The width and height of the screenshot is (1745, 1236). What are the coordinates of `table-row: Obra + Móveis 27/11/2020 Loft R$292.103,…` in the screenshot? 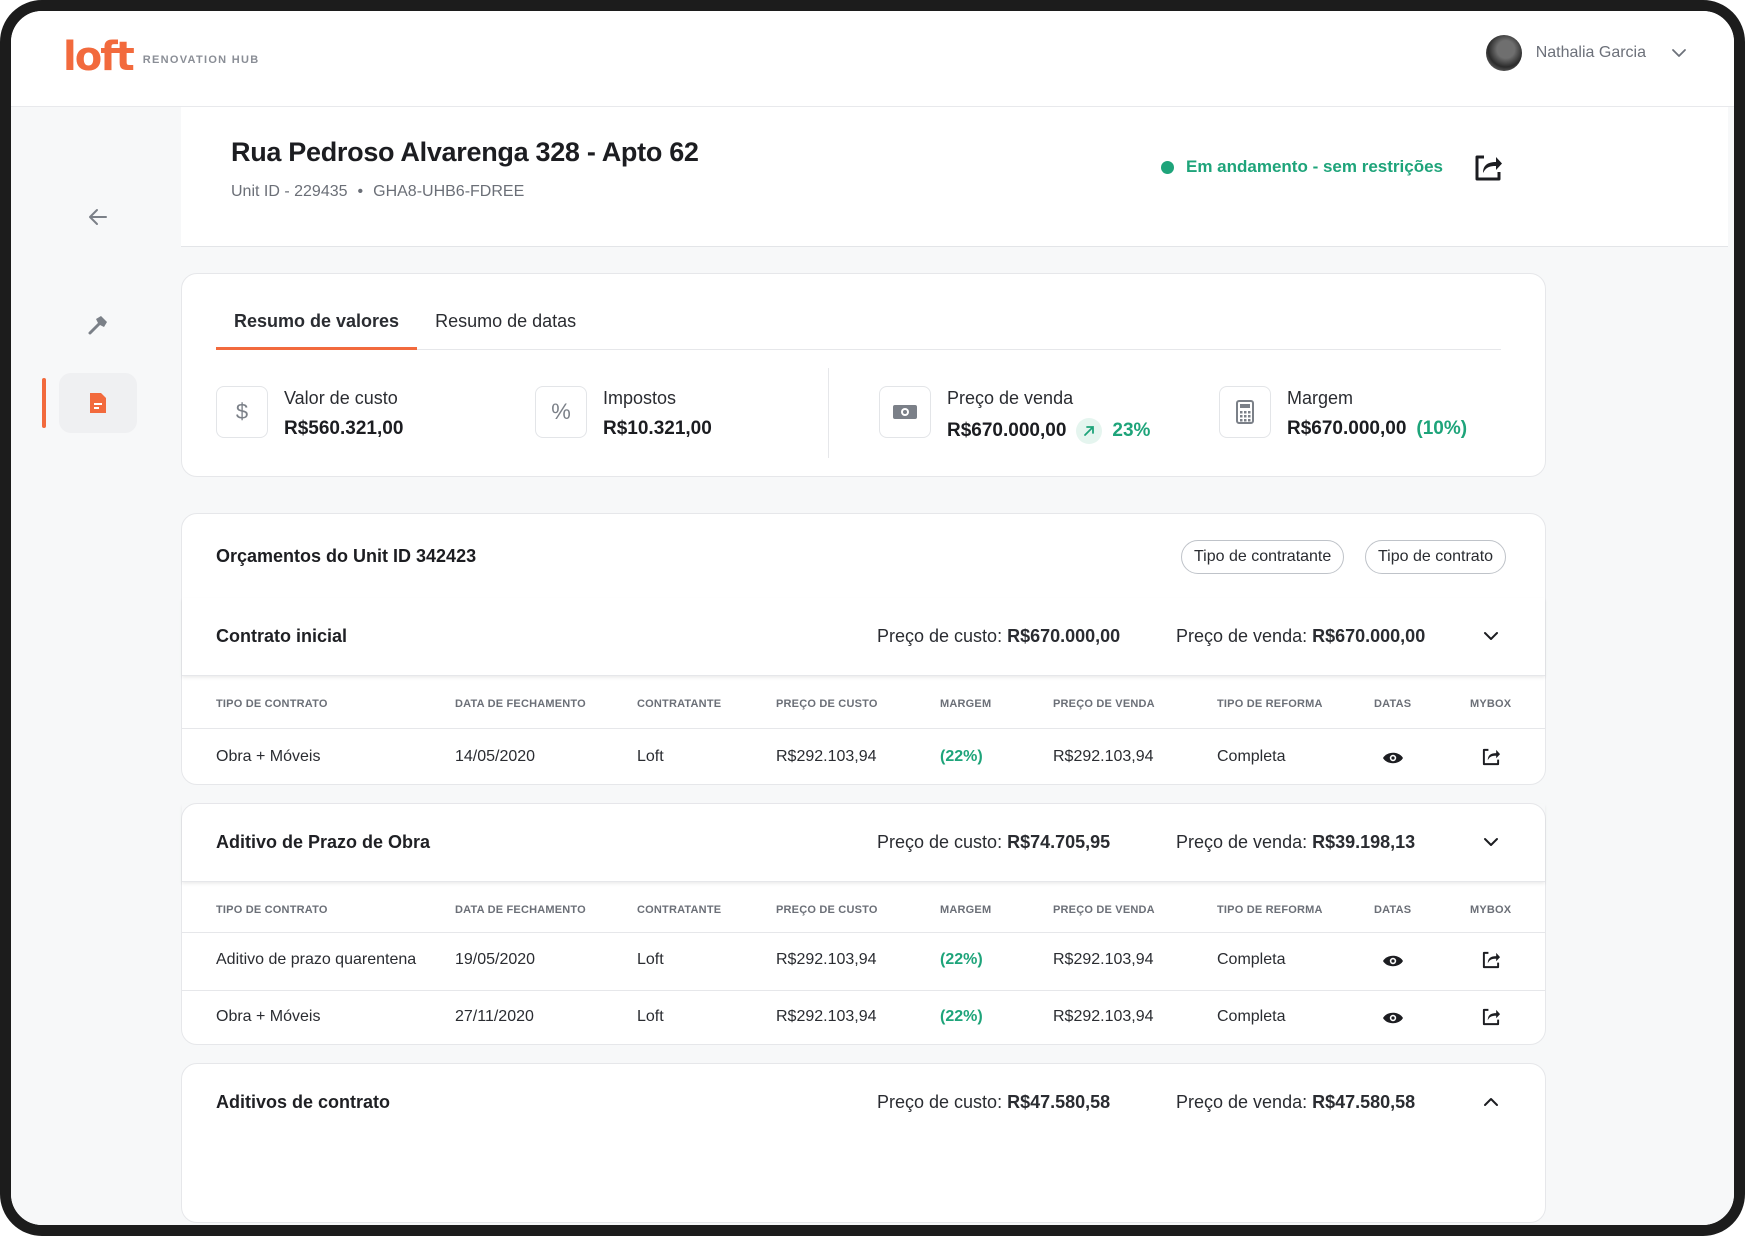 It's located at (863, 1018).